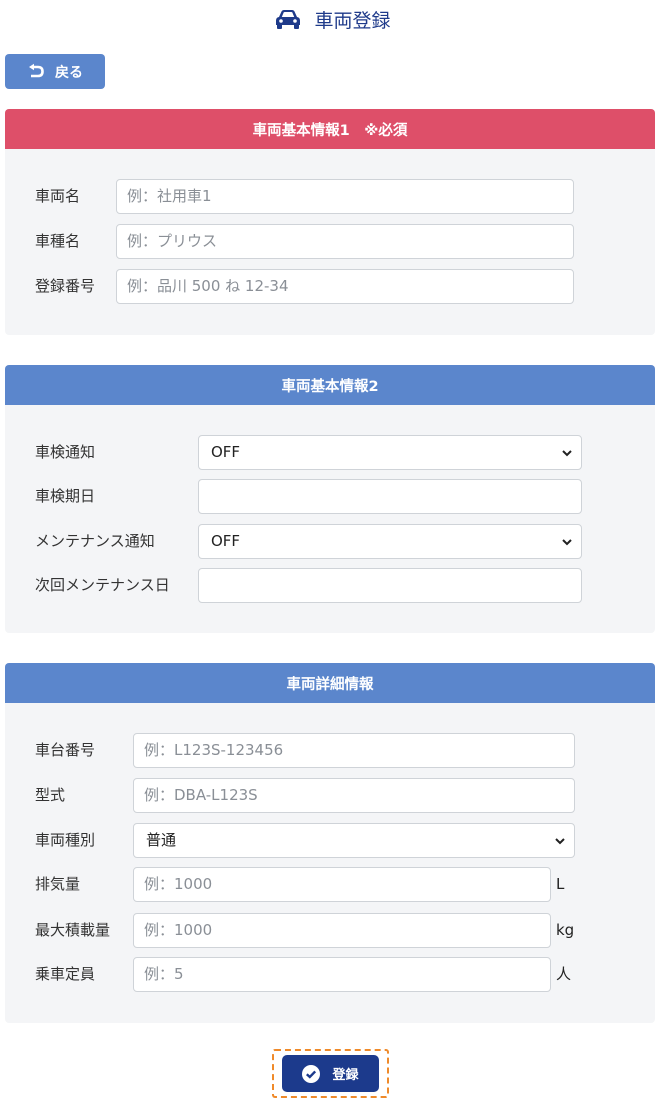 The height and width of the screenshot is (1105, 665). I want to click on submit-focus-outline: 登録, so click(330, 1073).